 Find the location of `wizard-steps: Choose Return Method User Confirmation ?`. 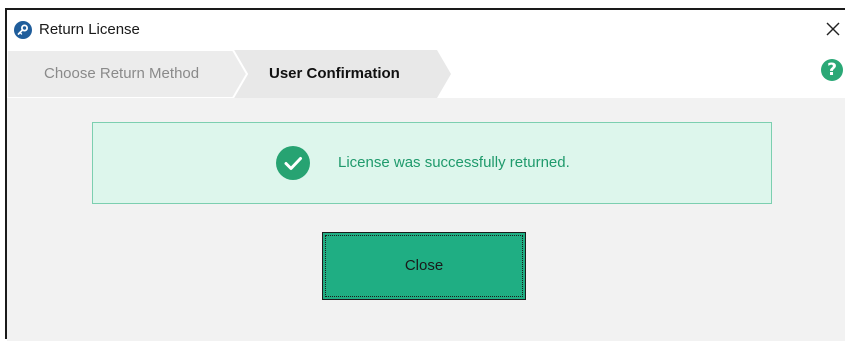

wizard-steps: Choose Return Method User Confirmation ? is located at coordinates (426, 74).